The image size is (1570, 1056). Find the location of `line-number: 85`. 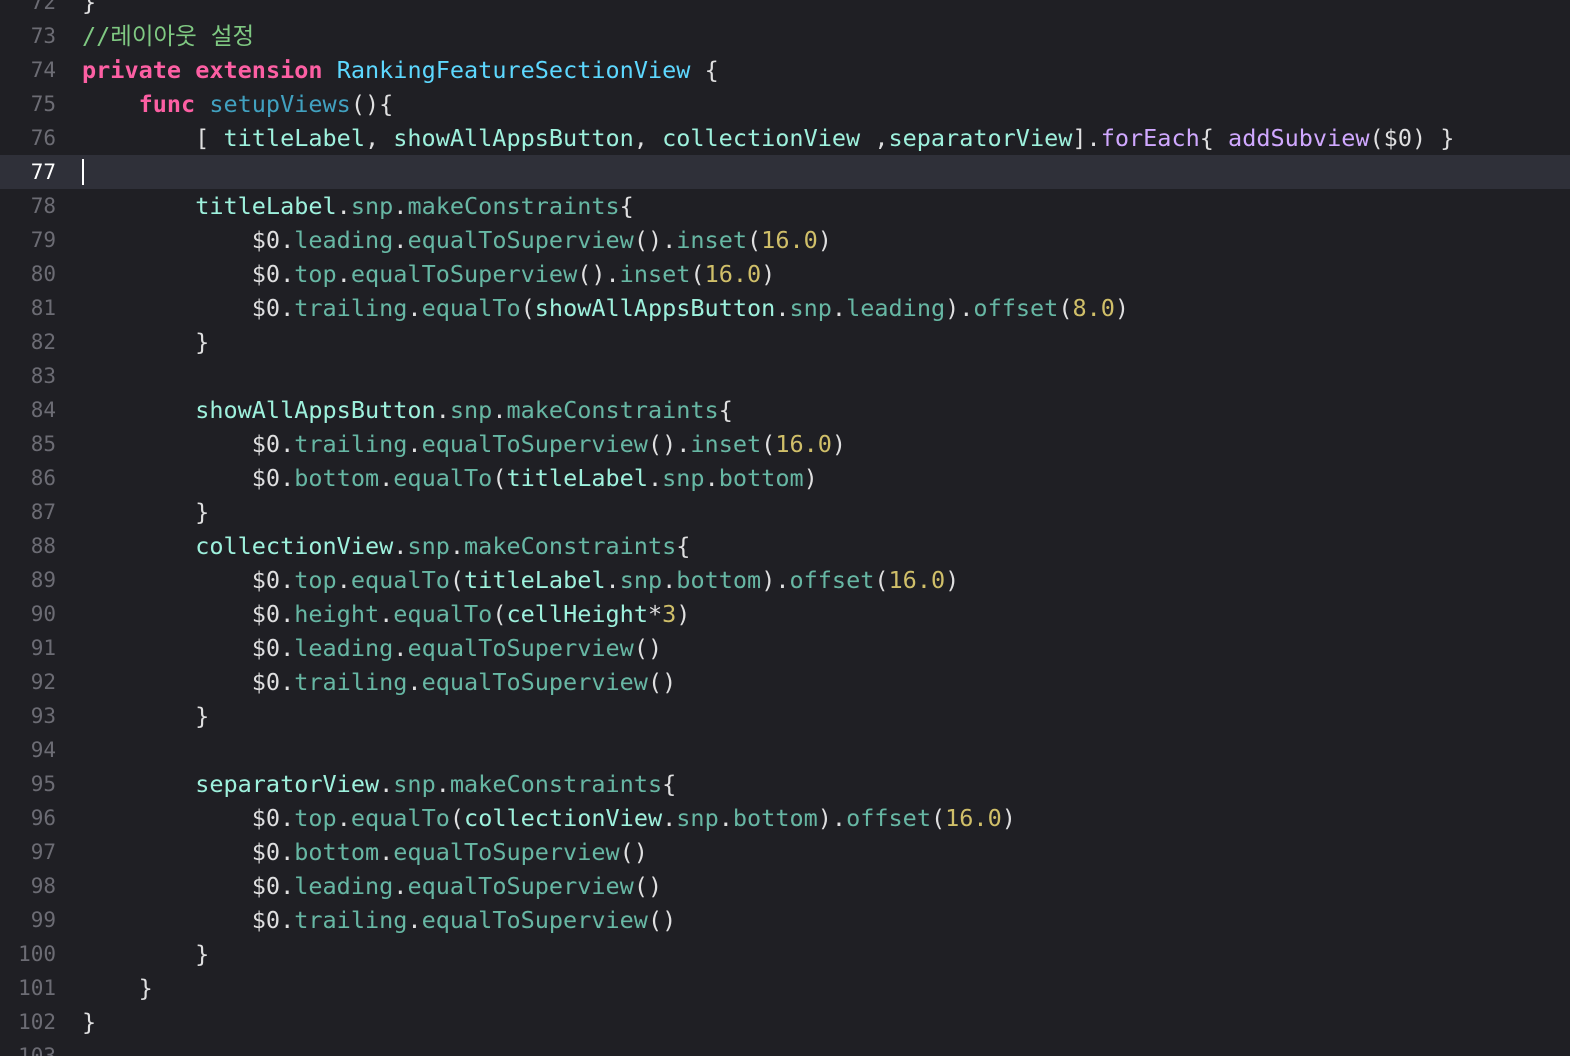

line-number: 85 is located at coordinates (43, 444).